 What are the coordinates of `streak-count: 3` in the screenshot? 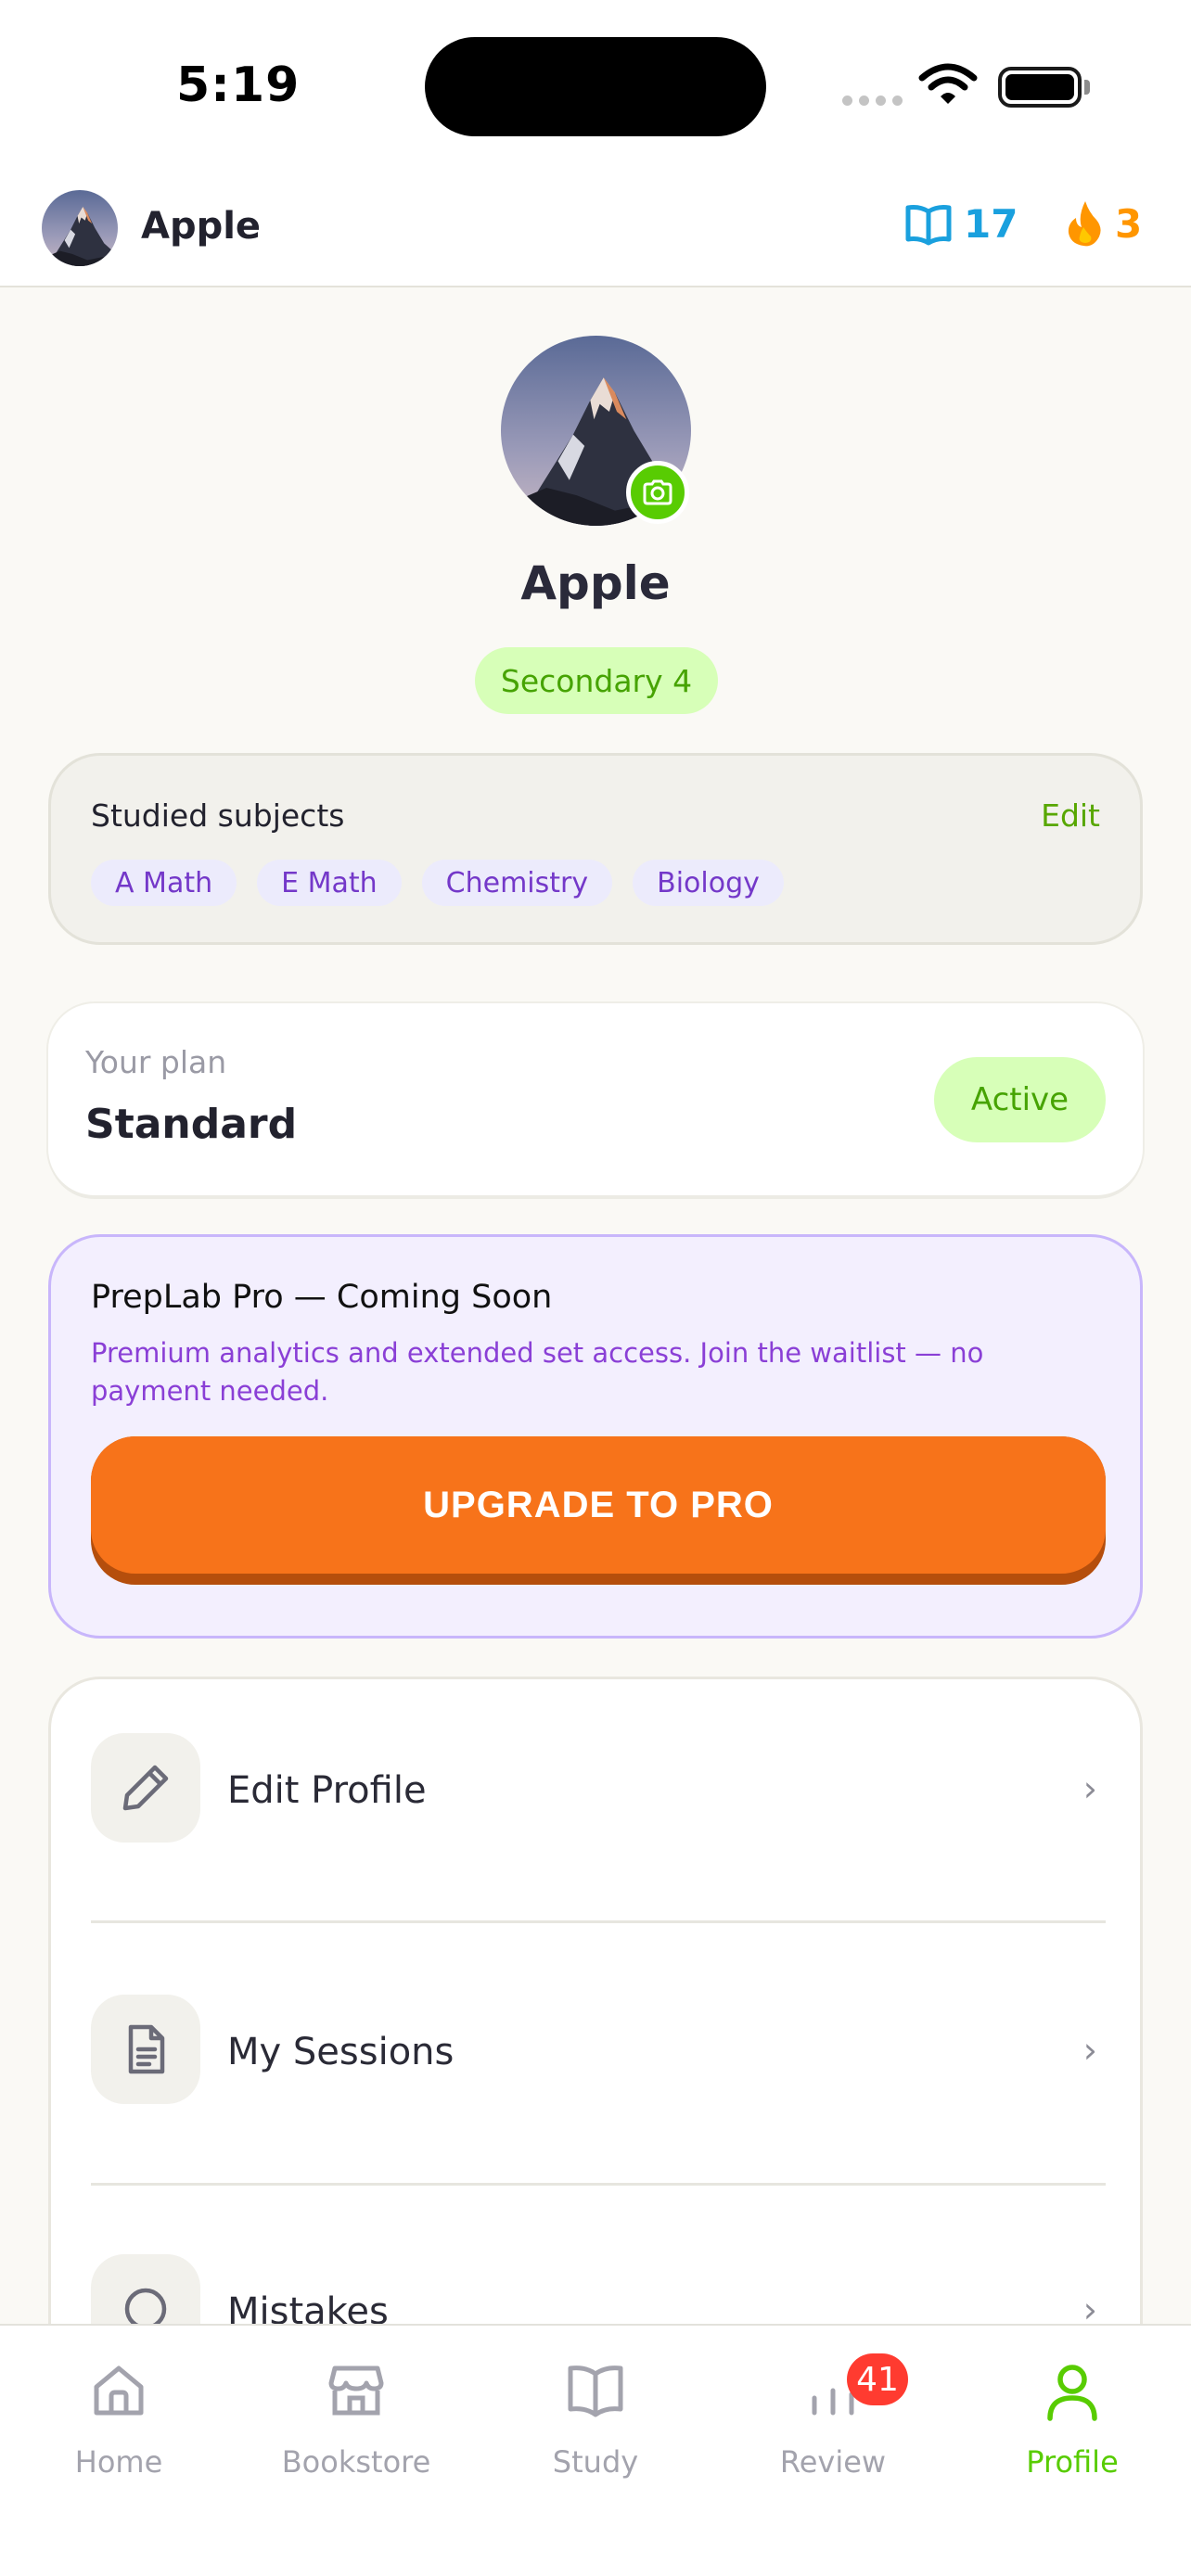 It's located at (1129, 223).